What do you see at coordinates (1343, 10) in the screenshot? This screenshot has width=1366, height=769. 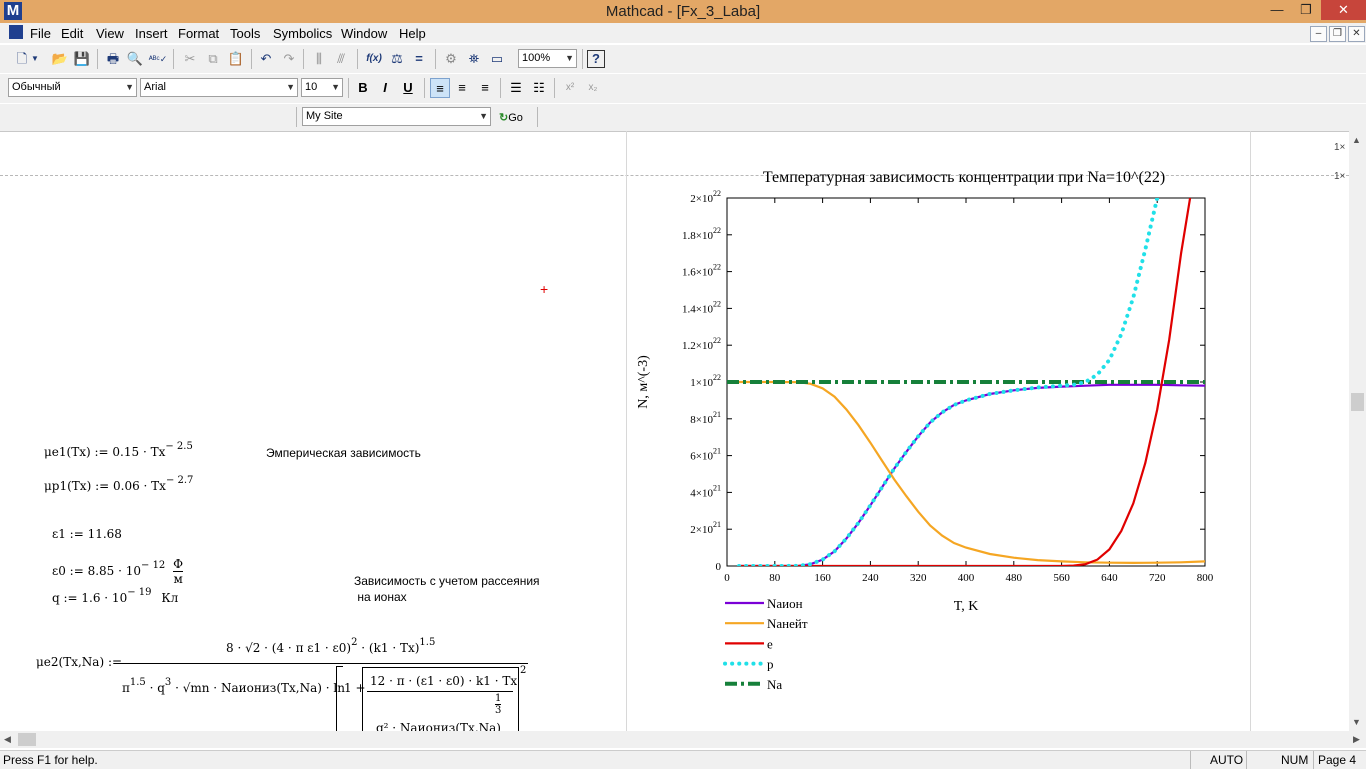 I see `close-button: ✕` at bounding box center [1343, 10].